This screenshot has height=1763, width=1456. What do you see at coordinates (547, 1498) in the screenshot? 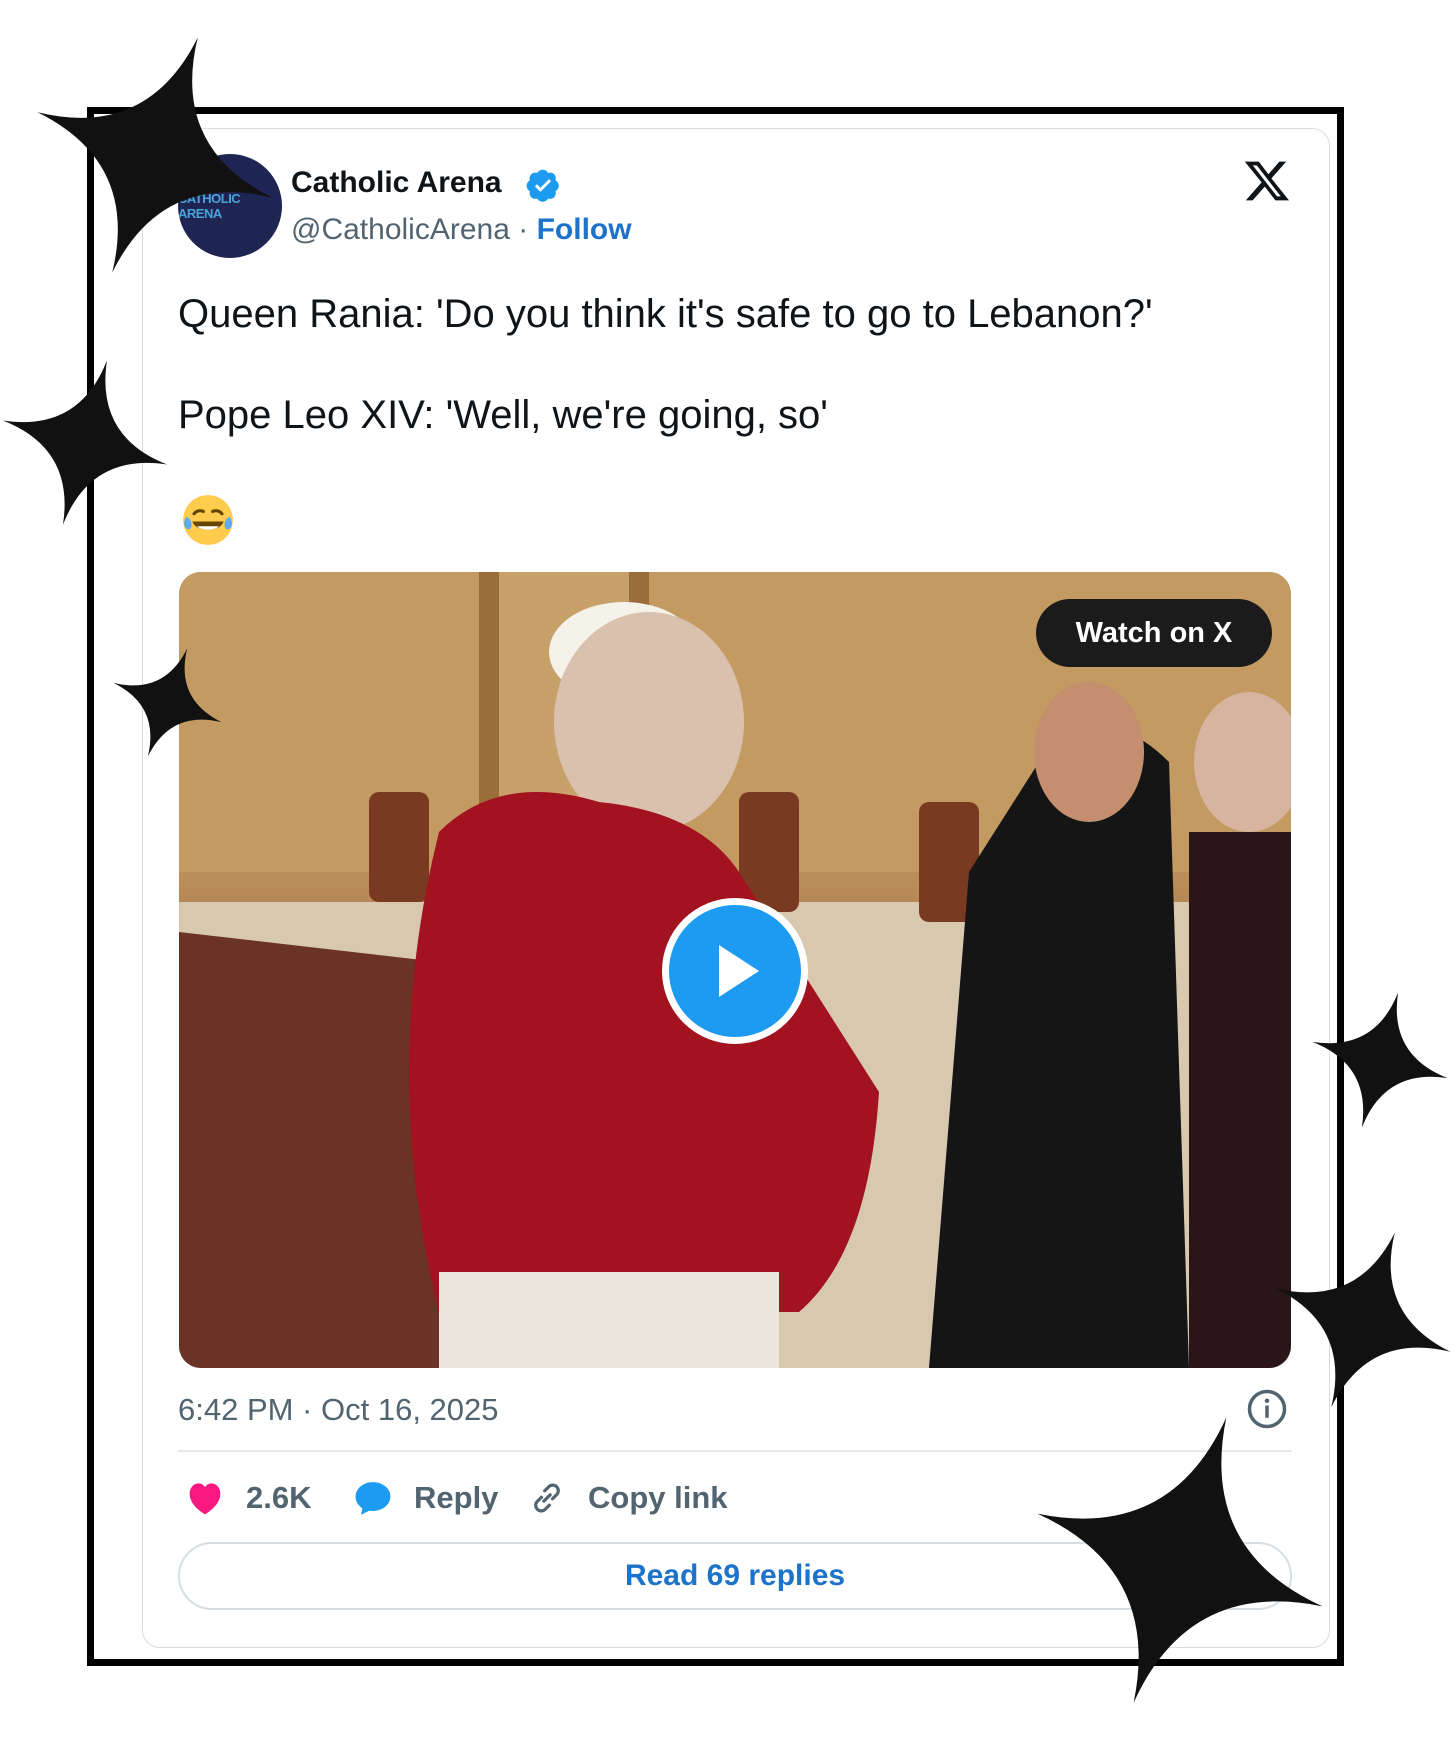
I see `link-icon` at bounding box center [547, 1498].